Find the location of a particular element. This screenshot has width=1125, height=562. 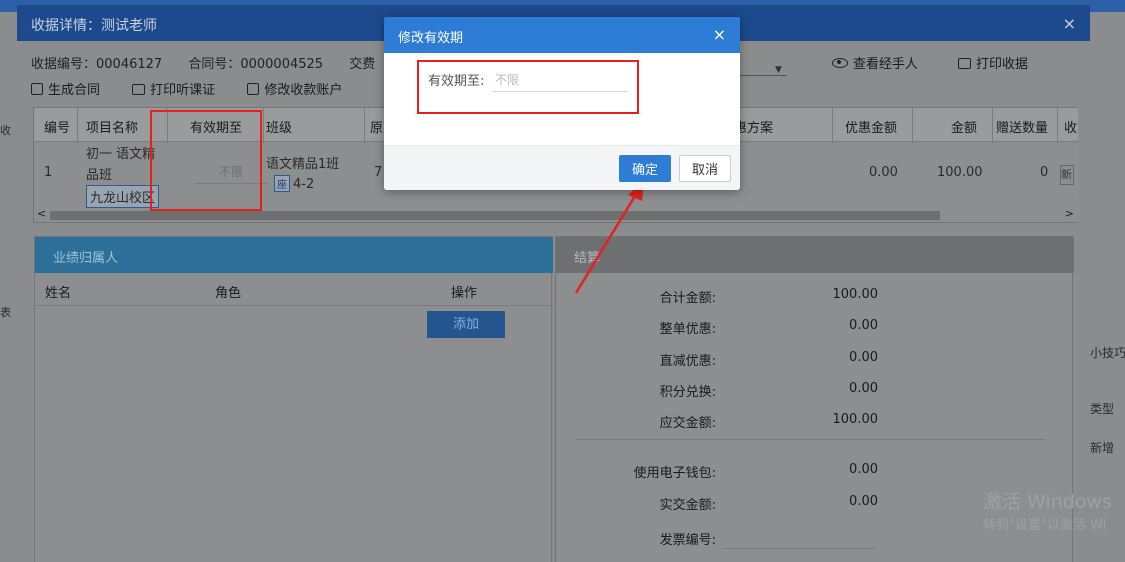

performance-columns: 姓名 角色 操作 is located at coordinates (294, 289).